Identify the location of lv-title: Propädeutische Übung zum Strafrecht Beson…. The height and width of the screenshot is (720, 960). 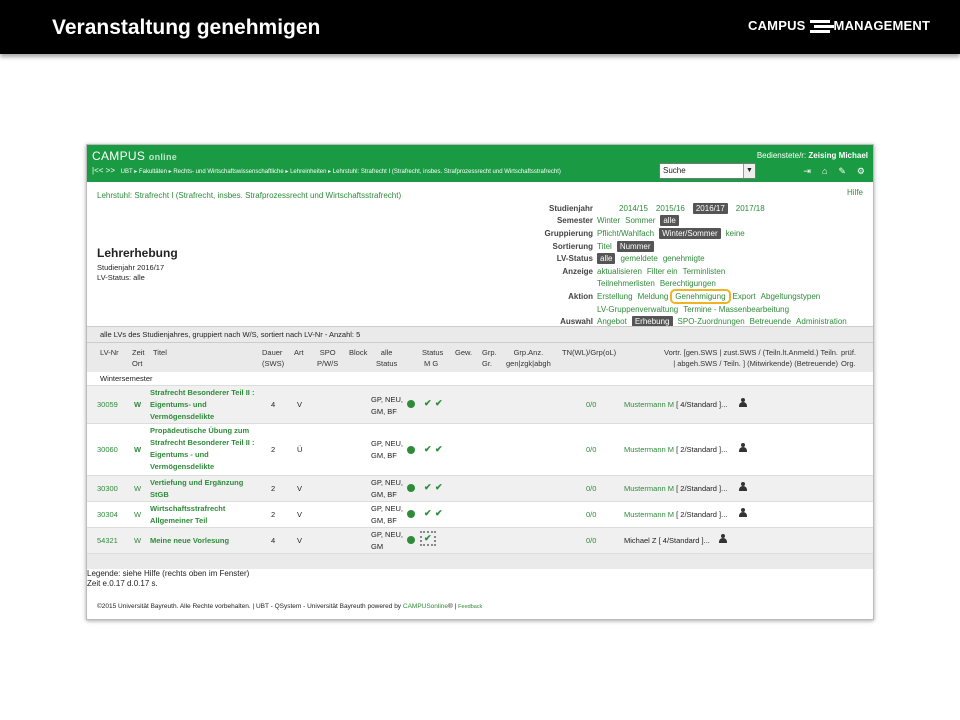
(202, 449).